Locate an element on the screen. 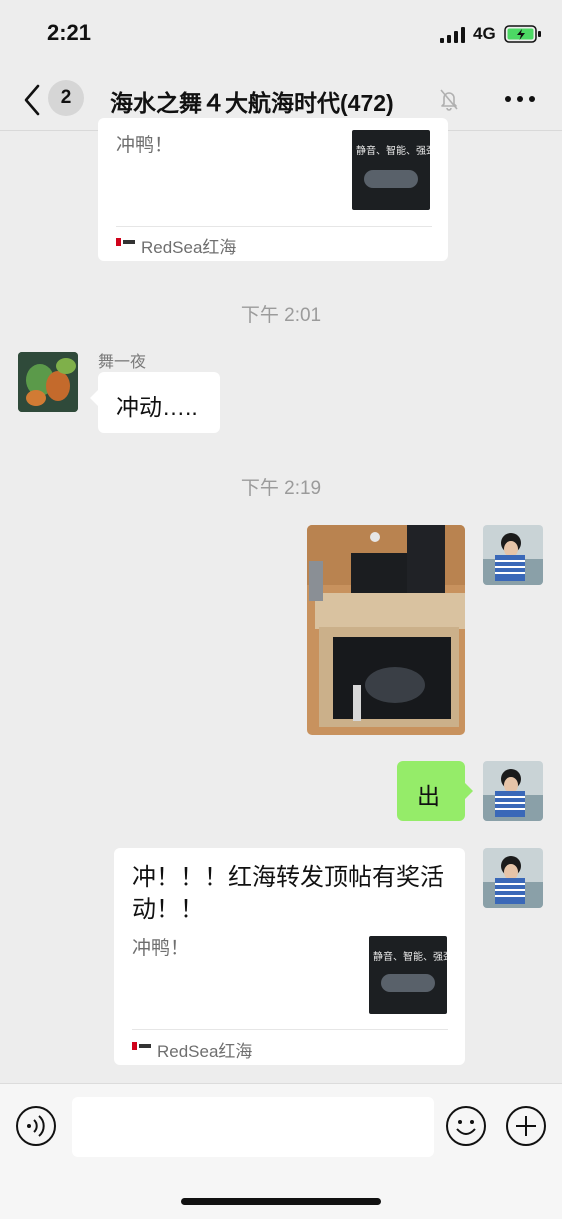  message-text: 冲动….. is located at coordinates (157, 407).